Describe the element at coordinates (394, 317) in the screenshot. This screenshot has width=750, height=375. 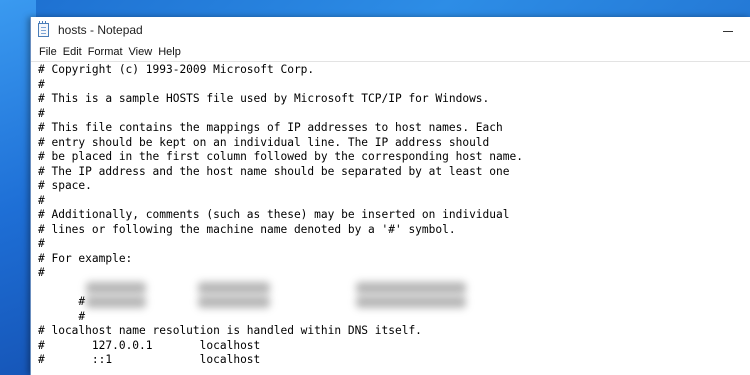
I see `redacted-line` at that location.